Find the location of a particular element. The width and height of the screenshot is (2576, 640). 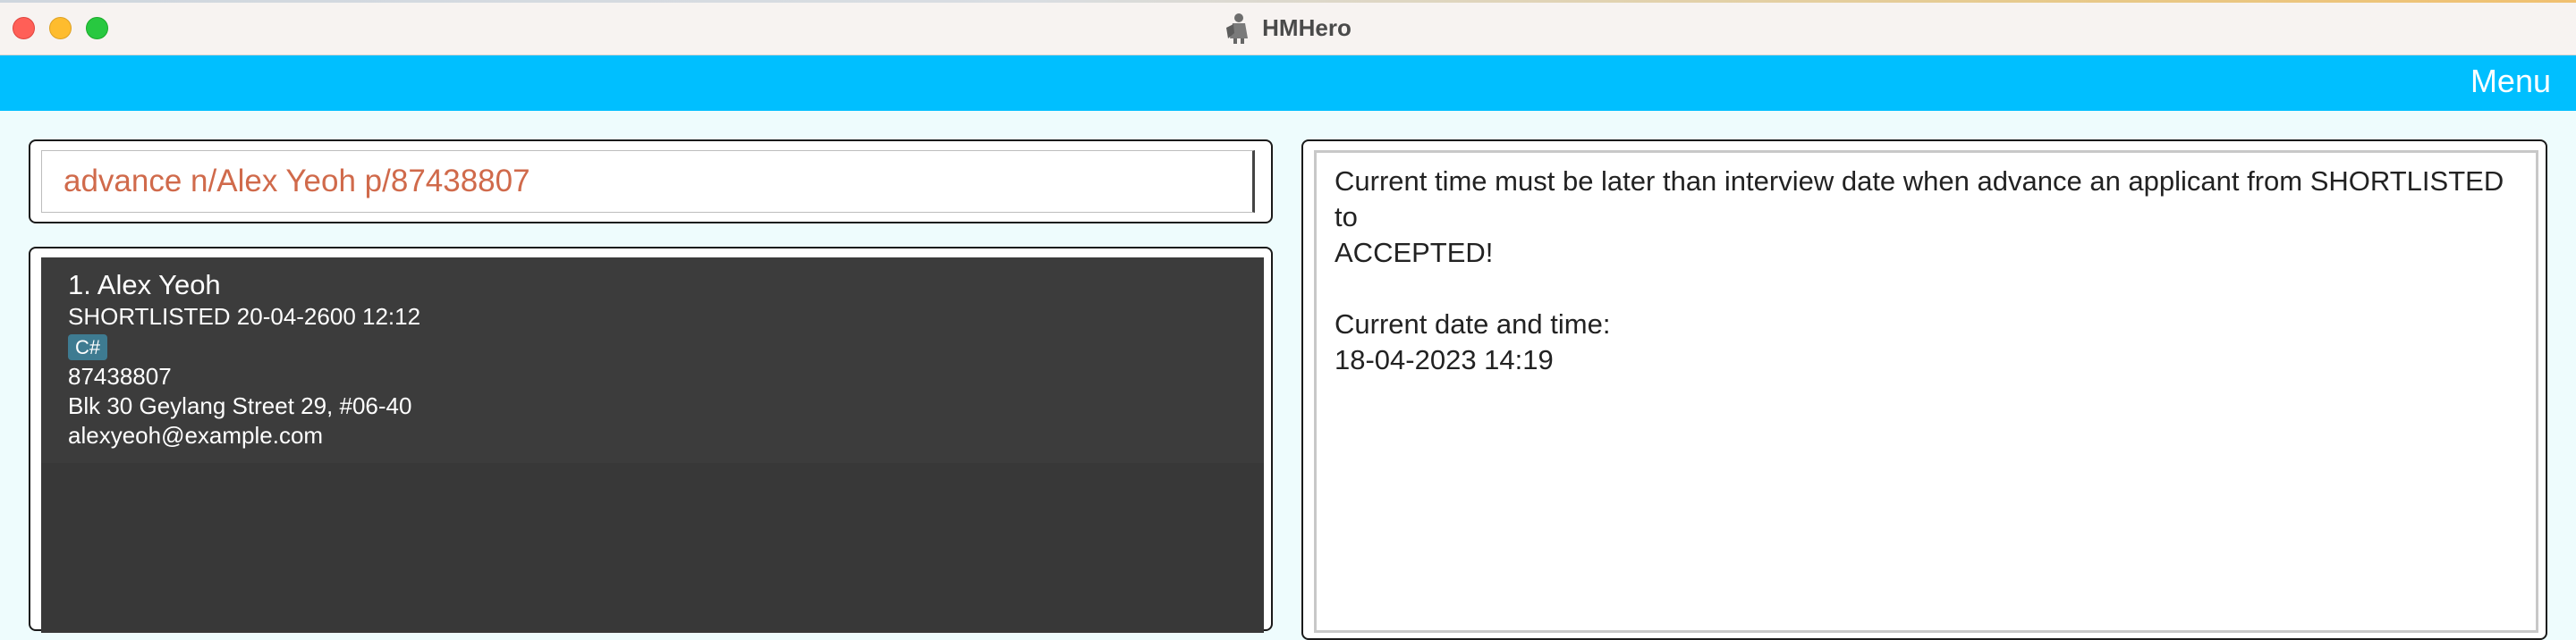

applicant-name-row: 1. Alex Yeoh is located at coordinates (666, 285).